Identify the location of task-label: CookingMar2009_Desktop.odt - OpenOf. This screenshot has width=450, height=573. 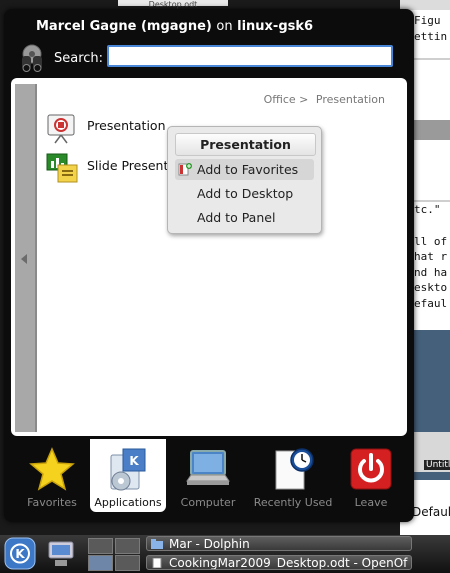
(288, 563).